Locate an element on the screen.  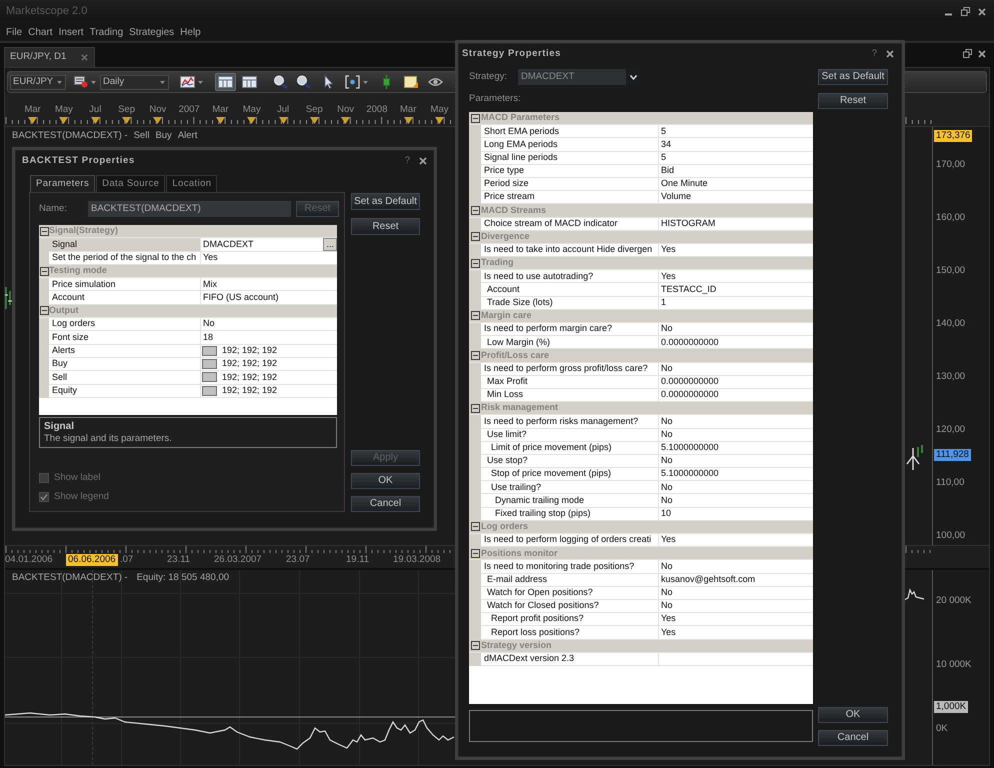
cancel-button: Cancel is located at coordinates (385, 504).